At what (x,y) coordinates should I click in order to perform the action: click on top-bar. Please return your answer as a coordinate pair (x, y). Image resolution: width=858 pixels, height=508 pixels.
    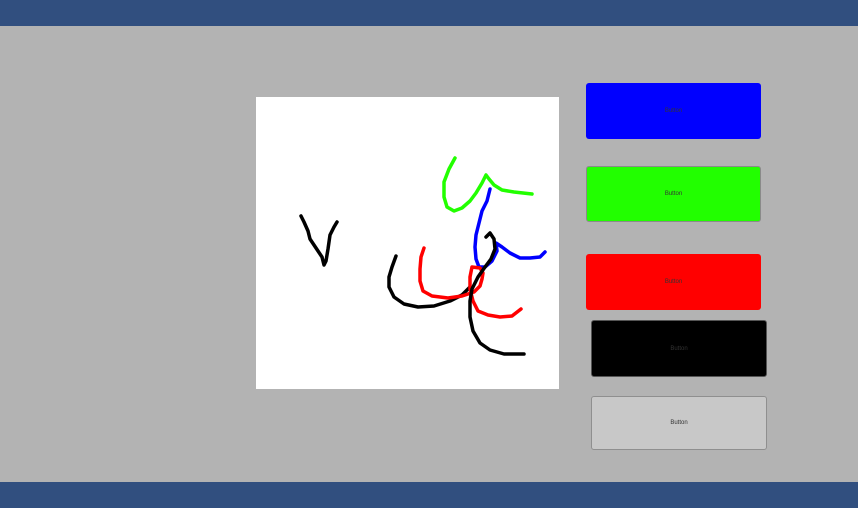
    Looking at the image, I should click on (429, 13).